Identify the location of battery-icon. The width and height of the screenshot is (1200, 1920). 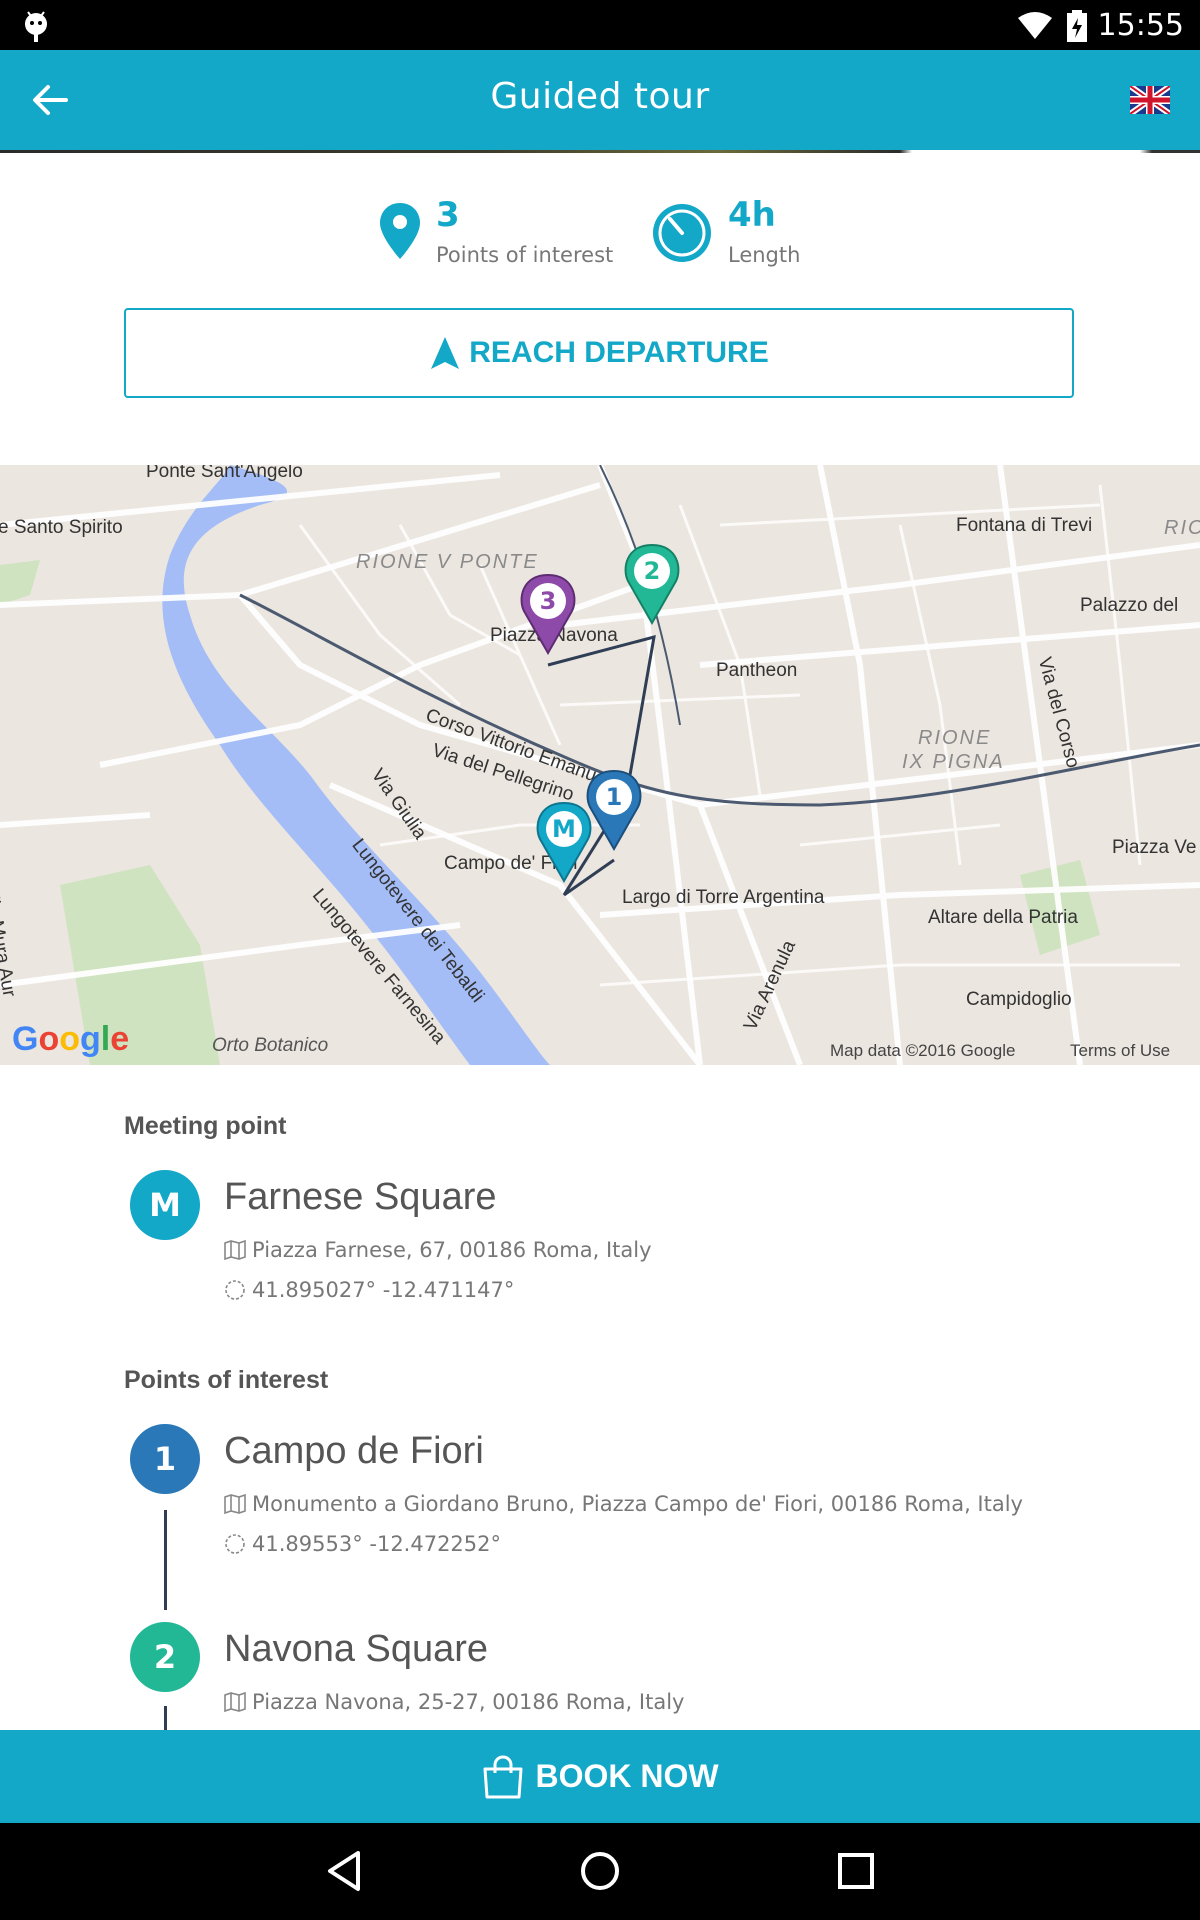
(1077, 26).